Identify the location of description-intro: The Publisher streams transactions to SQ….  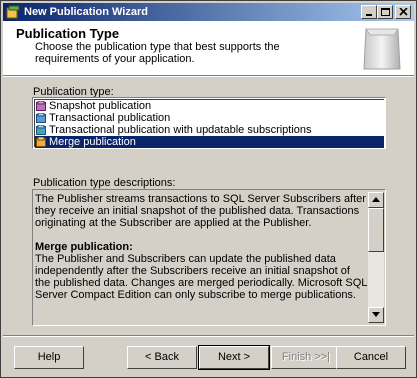
(200, 211).